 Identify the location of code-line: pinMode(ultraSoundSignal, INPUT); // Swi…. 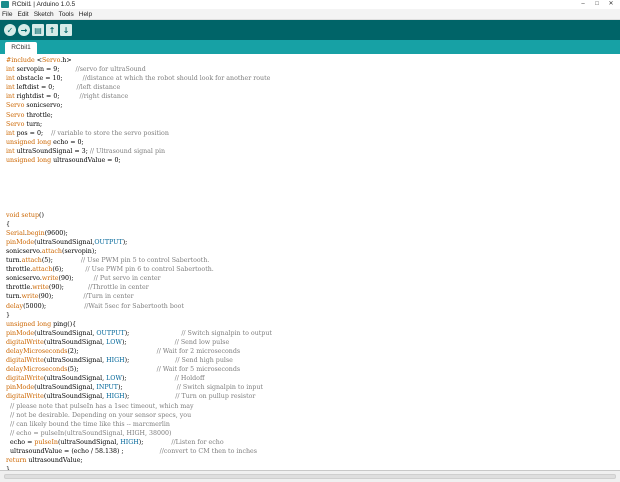
(312, 387).